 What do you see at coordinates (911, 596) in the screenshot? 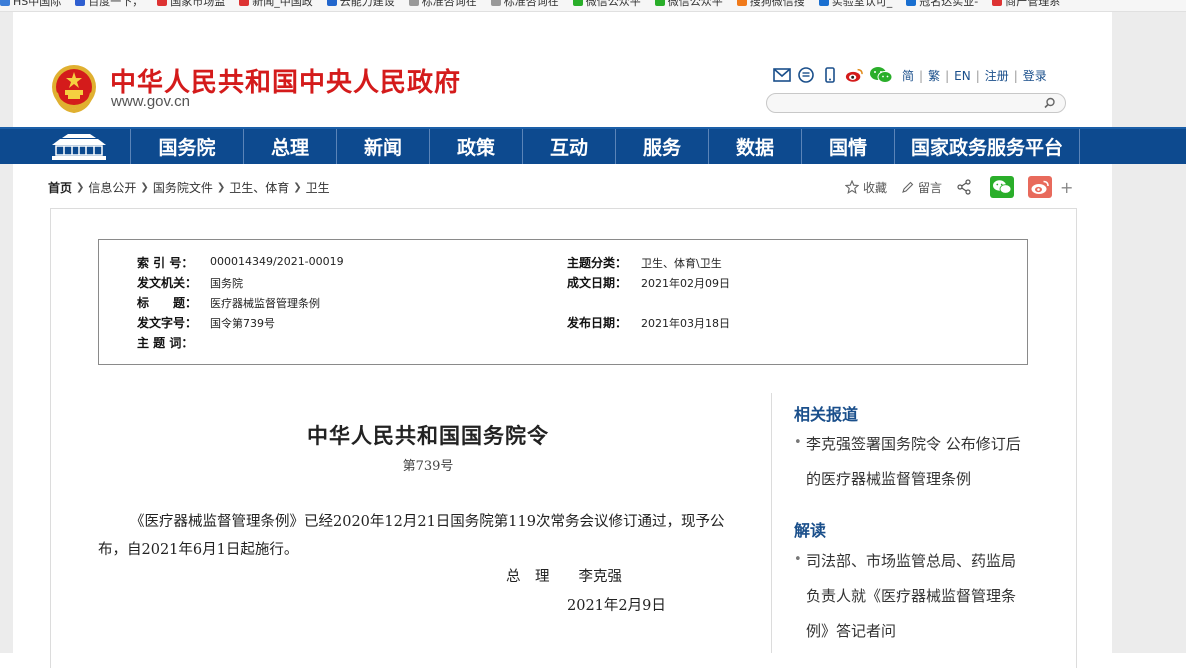
I see `interpretation-link: • 司法部、市场监管总局、药监局负责人就《医疗器械监督管理条例》答记者问` at bounding box center [911, 596].